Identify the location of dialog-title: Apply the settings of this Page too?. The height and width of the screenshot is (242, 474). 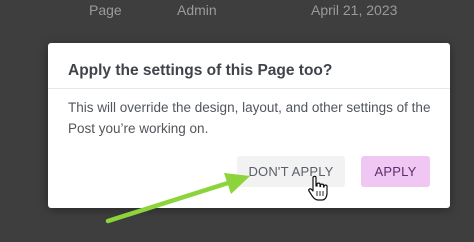
(200, 70).